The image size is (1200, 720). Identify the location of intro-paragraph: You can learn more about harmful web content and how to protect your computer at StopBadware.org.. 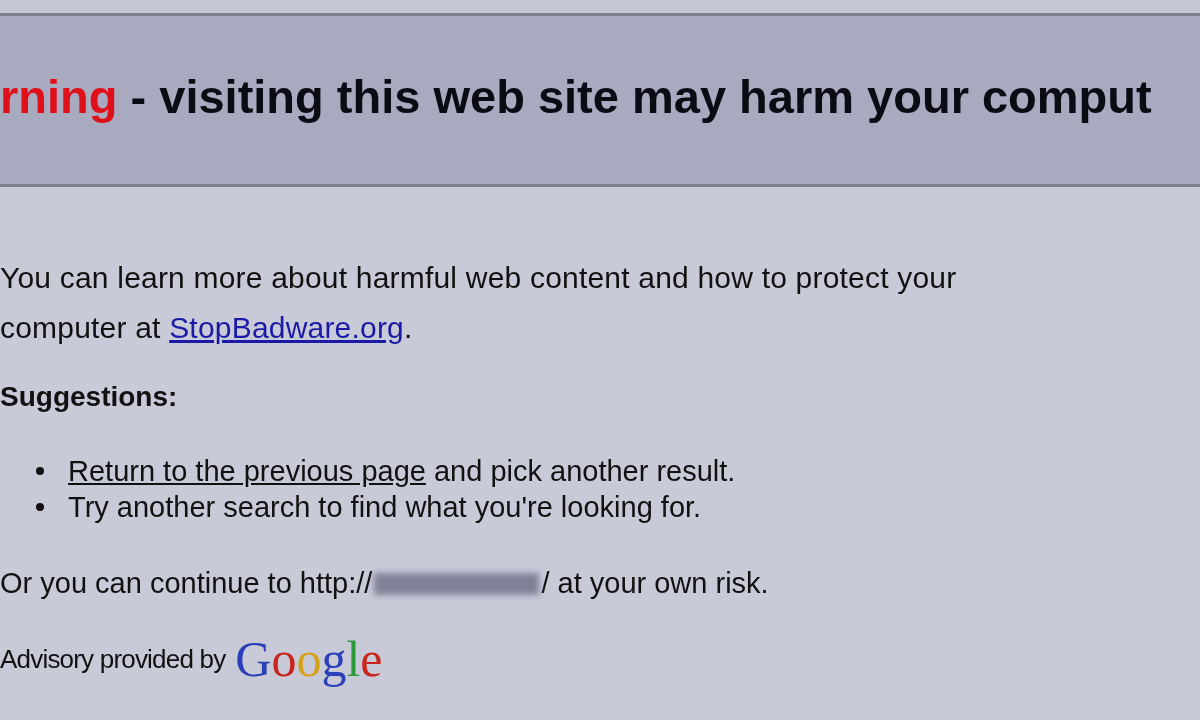
(479, 303).